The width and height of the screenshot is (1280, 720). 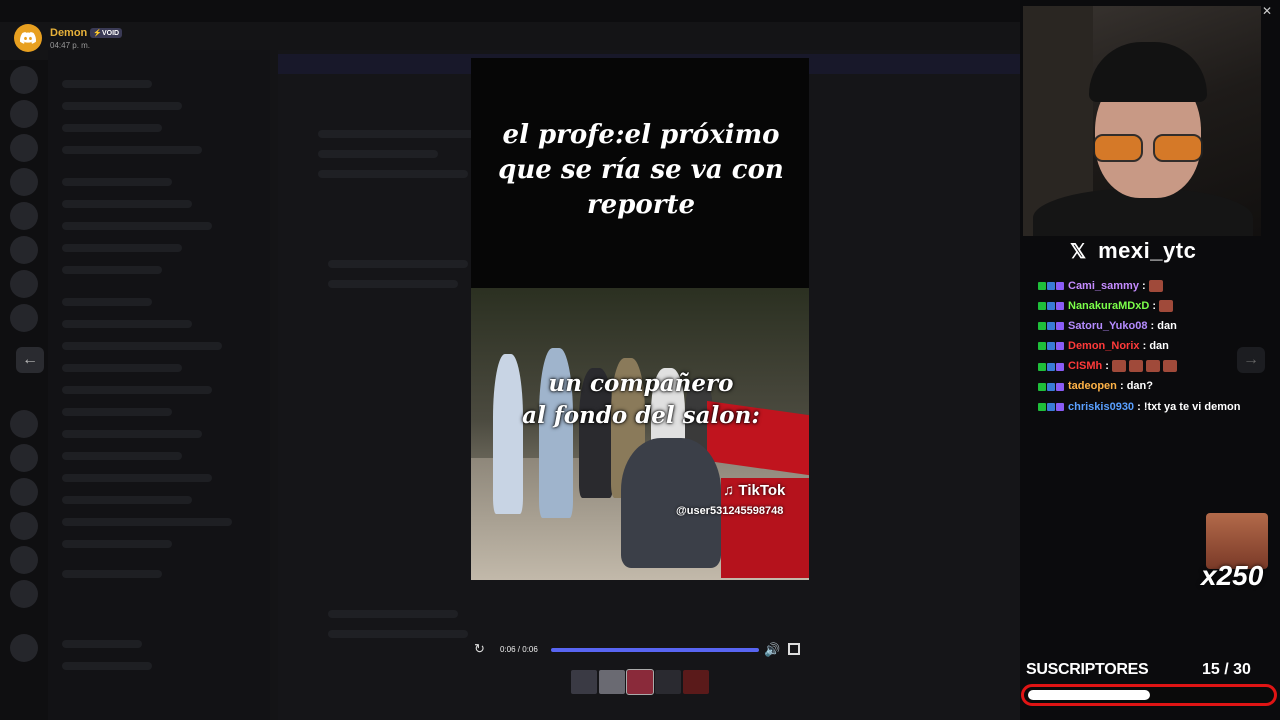 I want to click on chat-username: tadeopen, so click(x=1092, y=386).